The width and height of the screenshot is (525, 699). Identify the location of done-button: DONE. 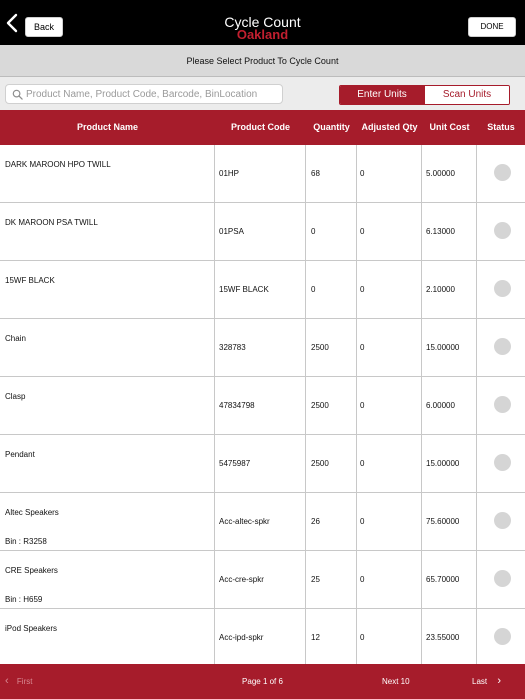
(492, 27).